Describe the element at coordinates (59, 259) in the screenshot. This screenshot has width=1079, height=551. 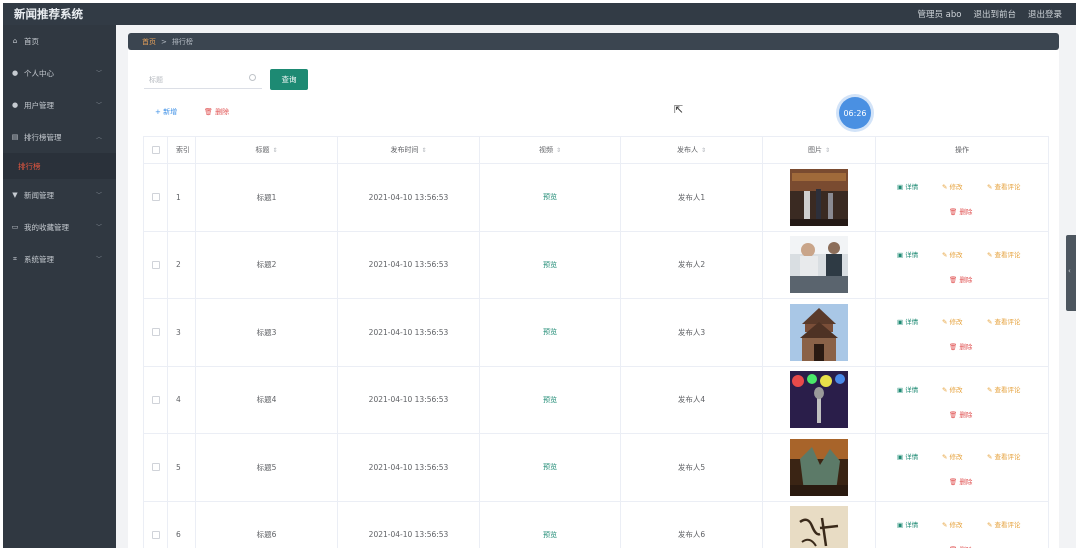
I see `sidebar-item-system: ⌗ 系统管理 ﹀` at that location.